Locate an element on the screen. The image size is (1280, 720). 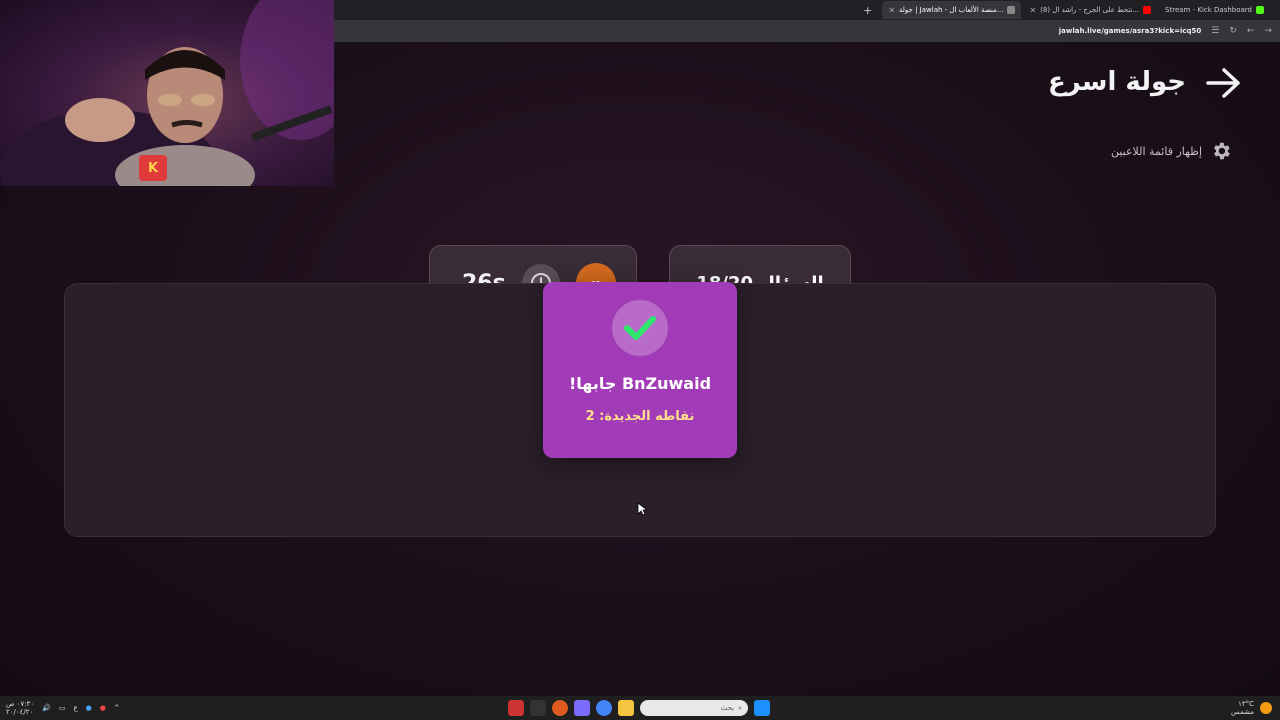
search-placeholder: بحث is located at coordinates (727, 708).